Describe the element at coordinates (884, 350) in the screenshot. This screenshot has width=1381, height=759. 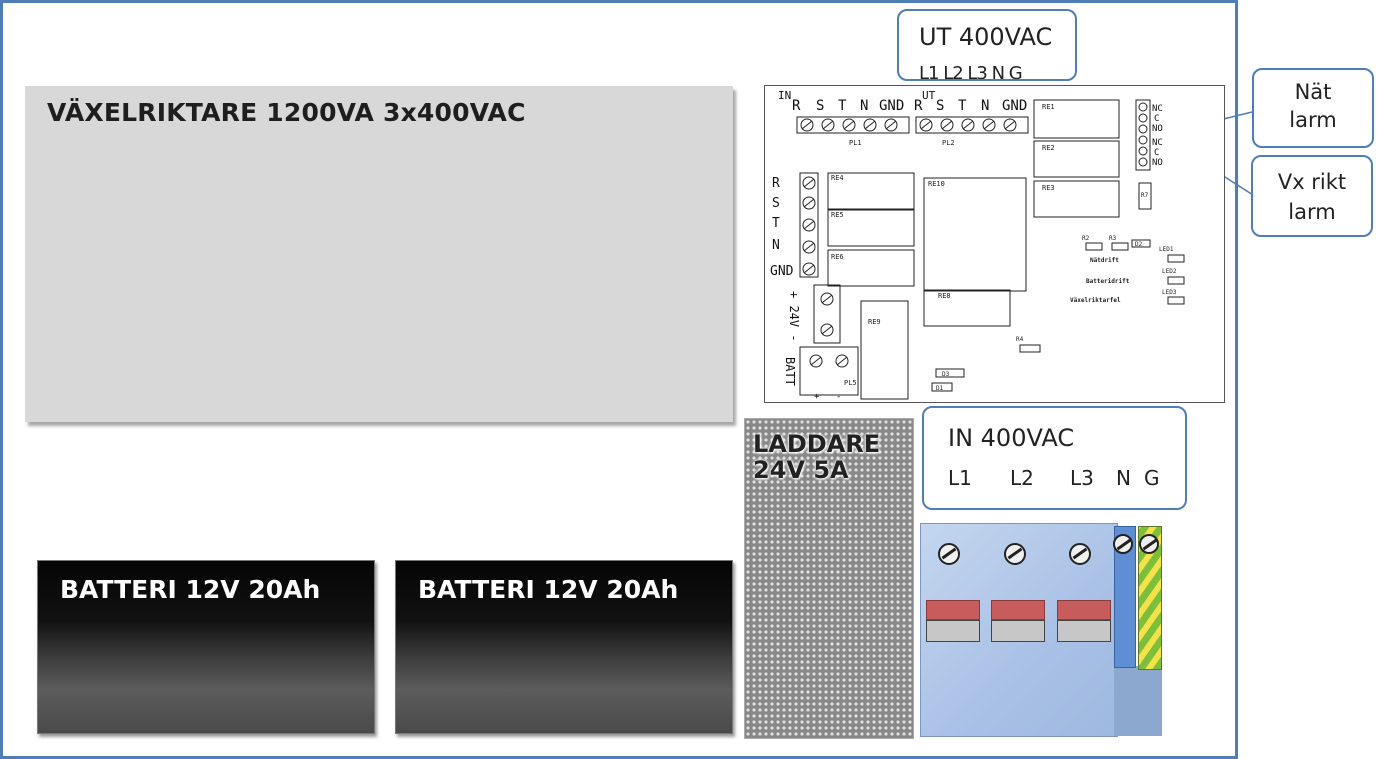
I see `relay-re9` at that location.